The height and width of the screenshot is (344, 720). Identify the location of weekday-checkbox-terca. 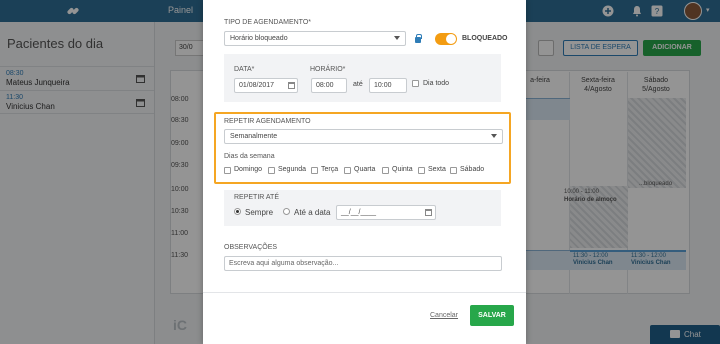
(314, 170).